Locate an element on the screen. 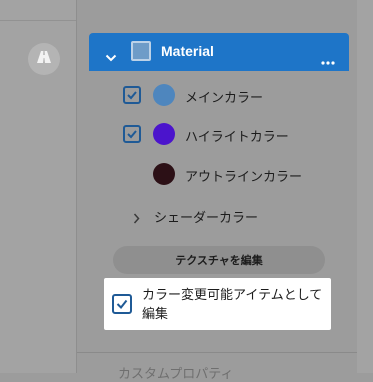 Image resolution: width=373 pixels, height=382 pixels. color-row-main: メインカラー is located at coordinates (219, 95).